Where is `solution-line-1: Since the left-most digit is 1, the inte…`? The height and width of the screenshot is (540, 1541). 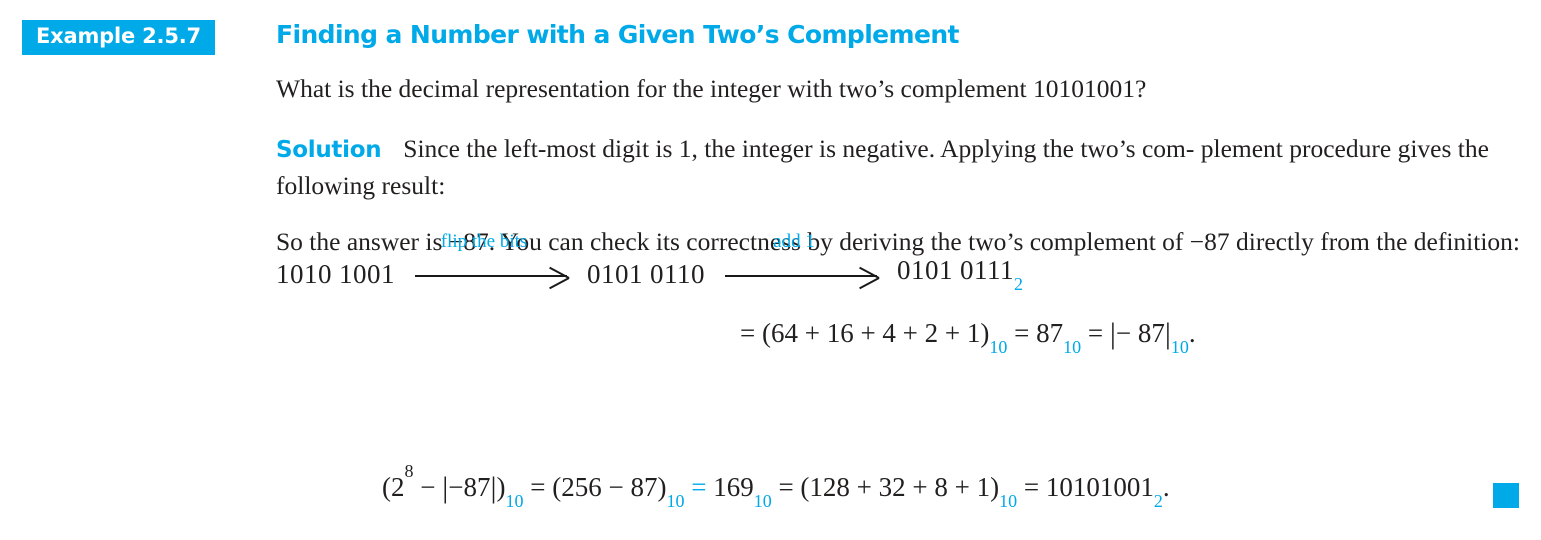
solution-line-1: Since the left-most digit is 1, the inte… is located at coordinates (799, 148).